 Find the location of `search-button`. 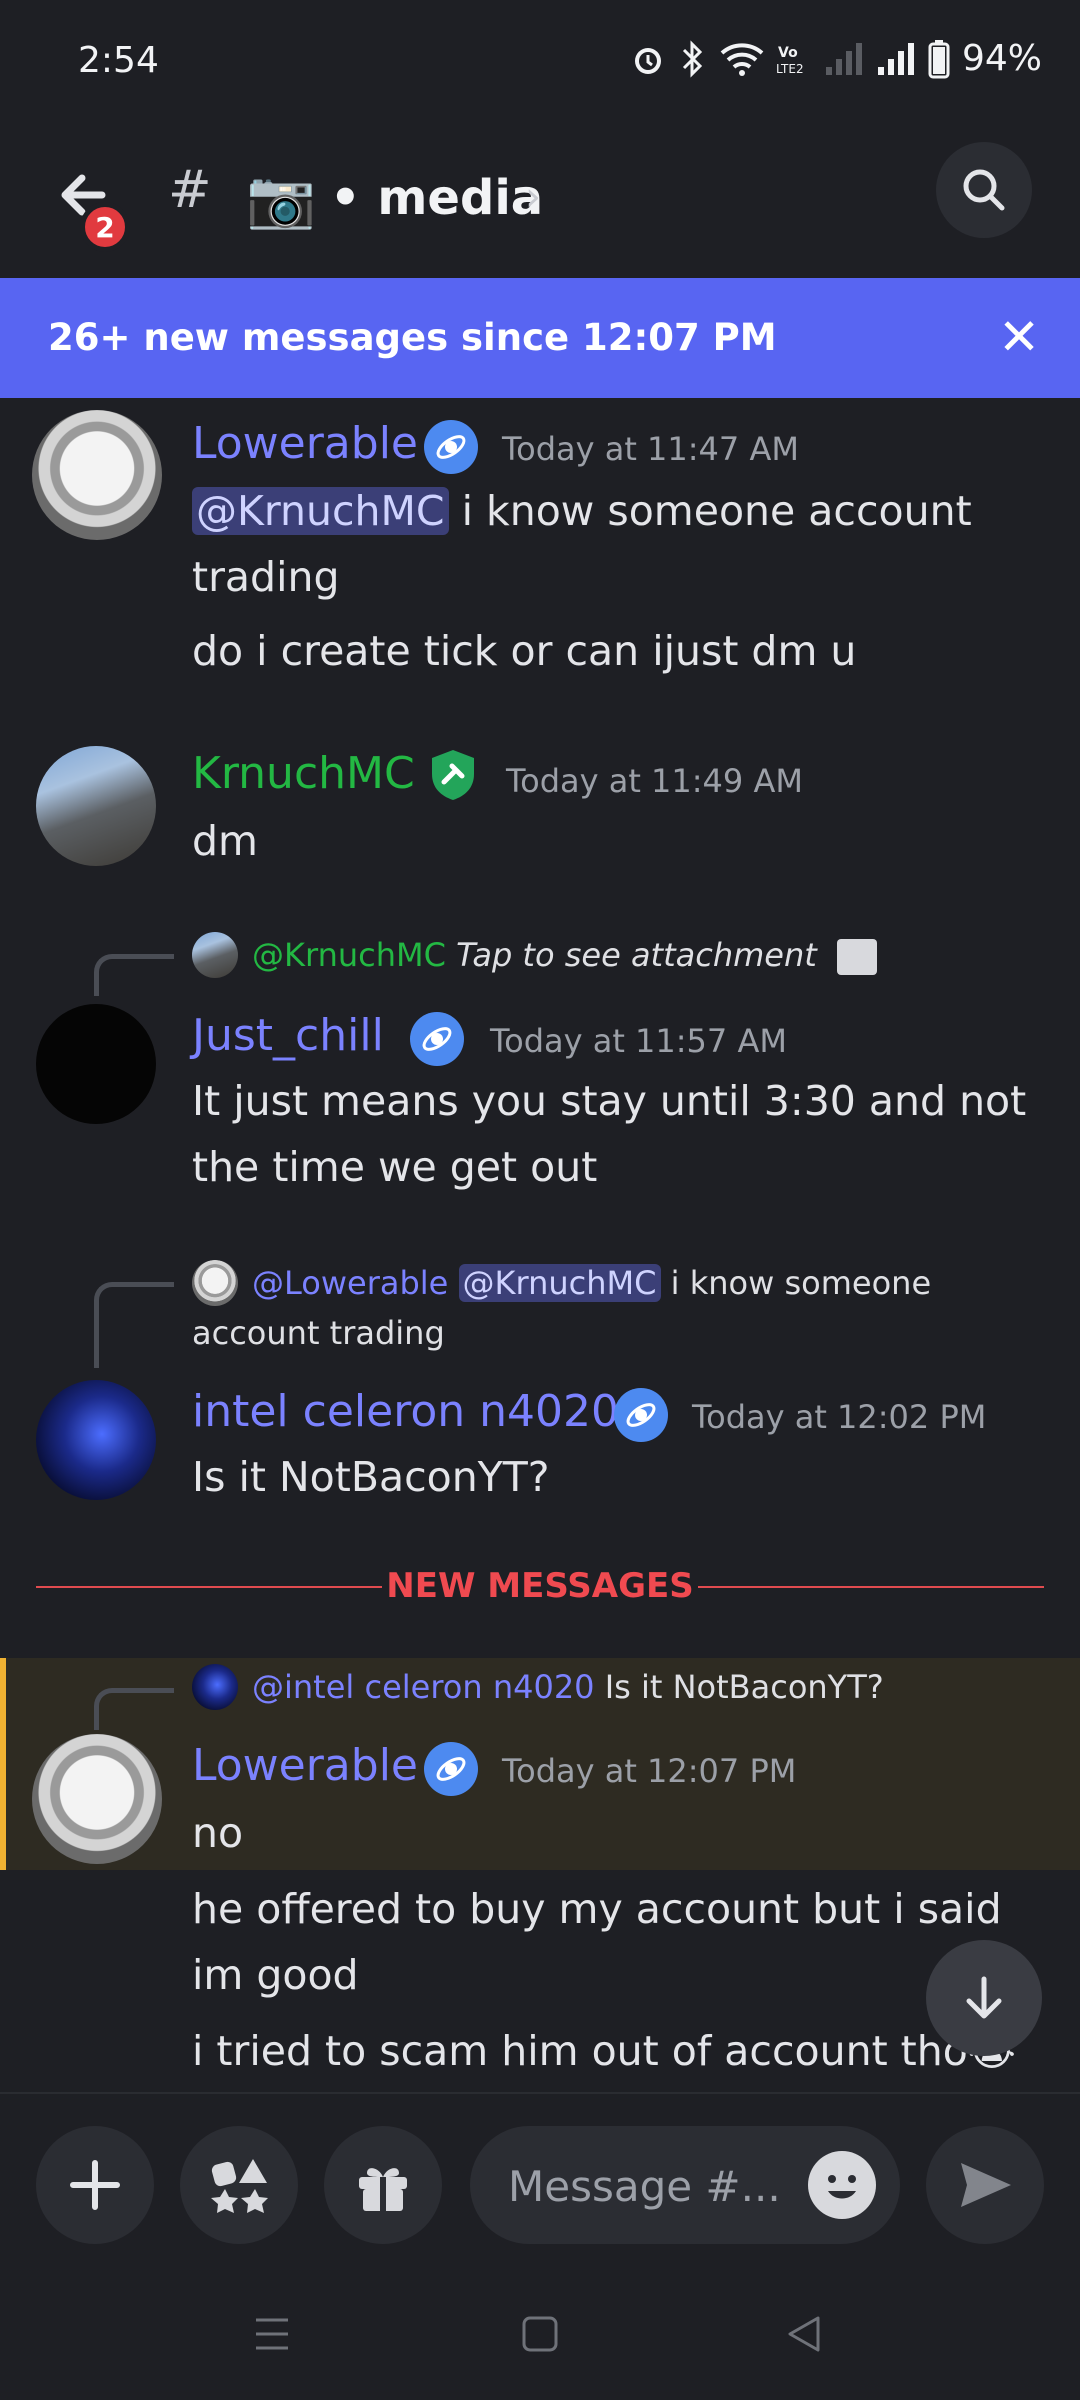

search-button is located at coordinates (984, 190).